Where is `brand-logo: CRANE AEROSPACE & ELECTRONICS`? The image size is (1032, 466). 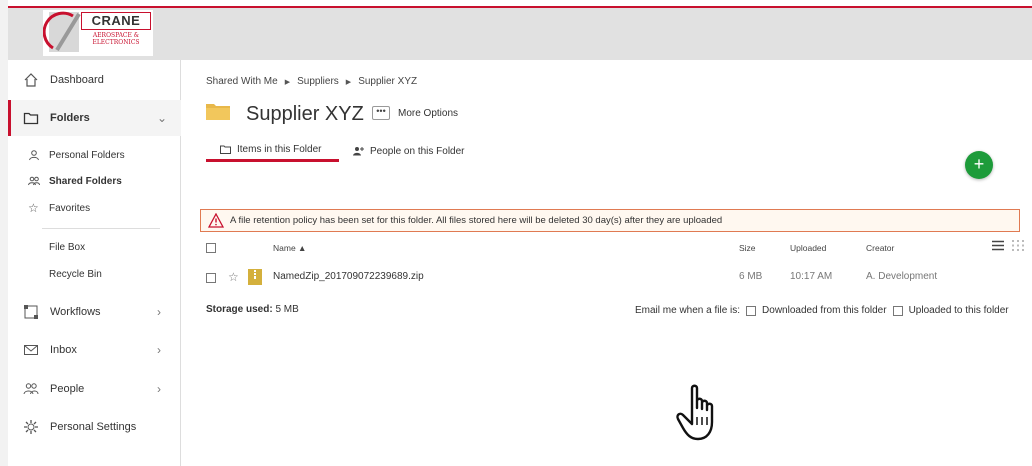 brand-logo: CRANE AEROSPACE & ELECTRONICS is located at coordinates (98, 33).